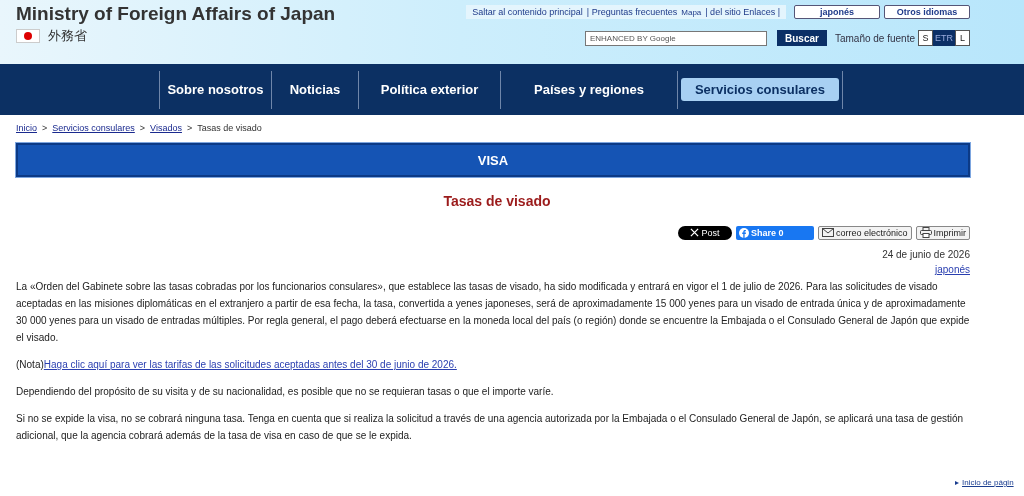 The image size is (1024, 496). Describe the element at coordinates (166, 128) in the screenshot. I see `breadcrumb-link: Visados` at that location.